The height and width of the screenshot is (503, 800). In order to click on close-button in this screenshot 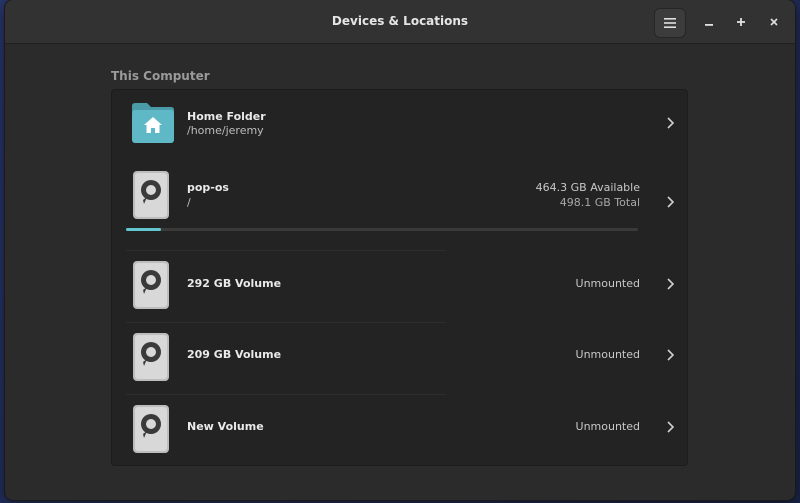, I will do `click(774, 22)`.